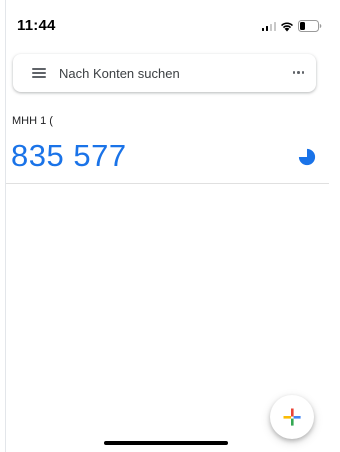 Image resolution: width=340 pixels, height=452 pixels. What do you see at coordinates (170, 22) in the screenshot?
I see `status-bar: 11:44` at bounding box center [170, 22].